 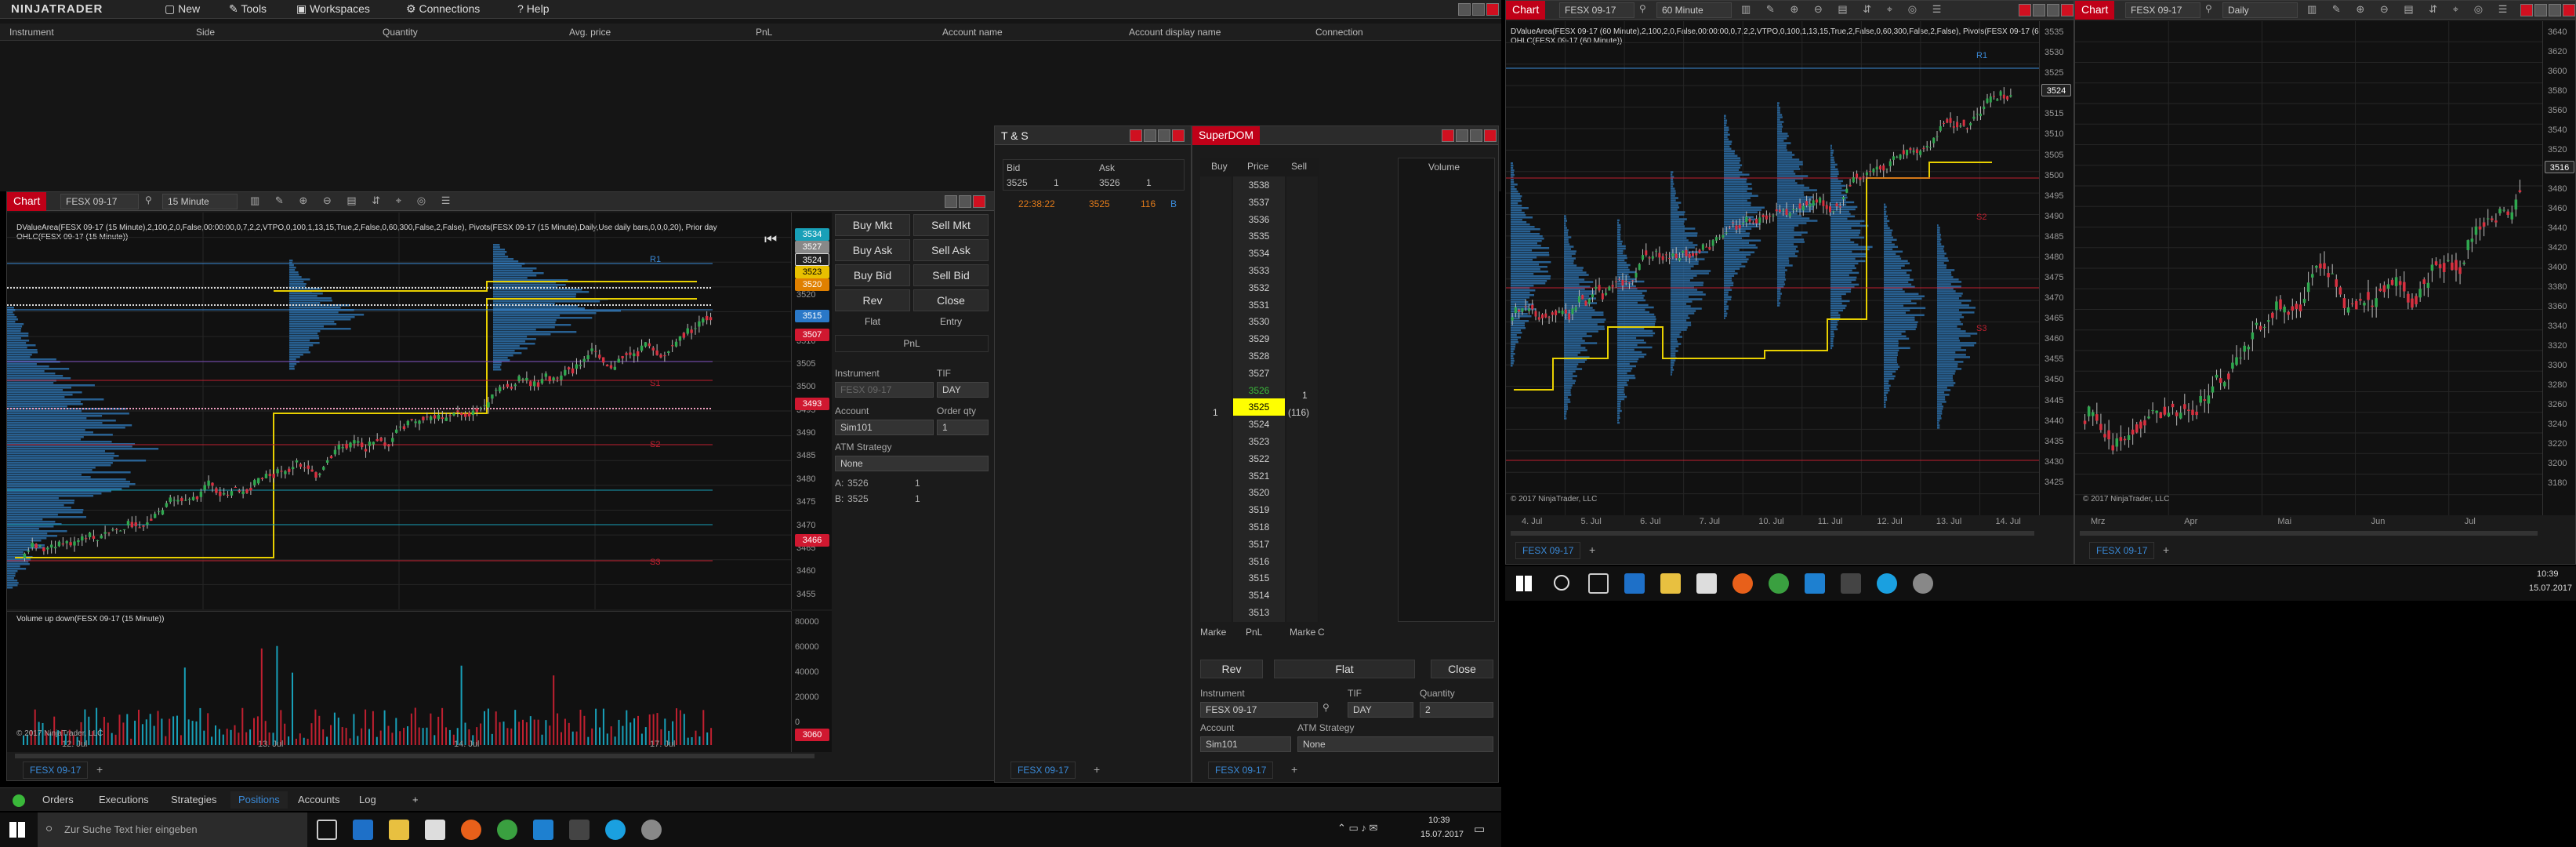 What do you see at coordinates (1707, 583) in the screenshot?
I see `store-icon-right` at bounding box center [1707, 583].